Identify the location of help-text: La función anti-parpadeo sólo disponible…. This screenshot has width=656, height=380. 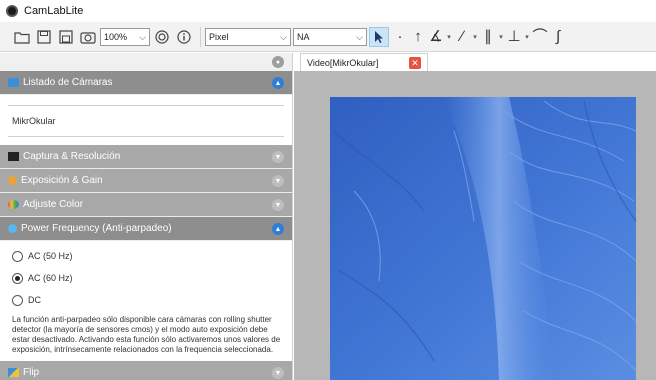
(146, 334).